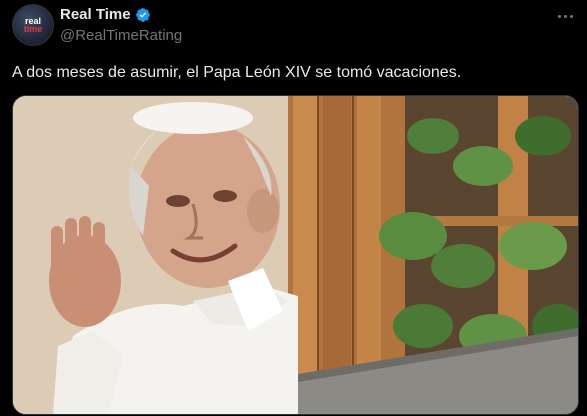  I want to click on verified-badge-icon, so click(142, 14).